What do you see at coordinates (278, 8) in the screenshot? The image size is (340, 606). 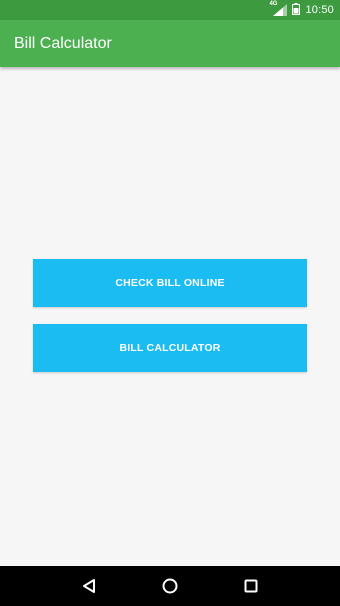 I see `signal-icon: 4G` at bounding box center [278, 8].